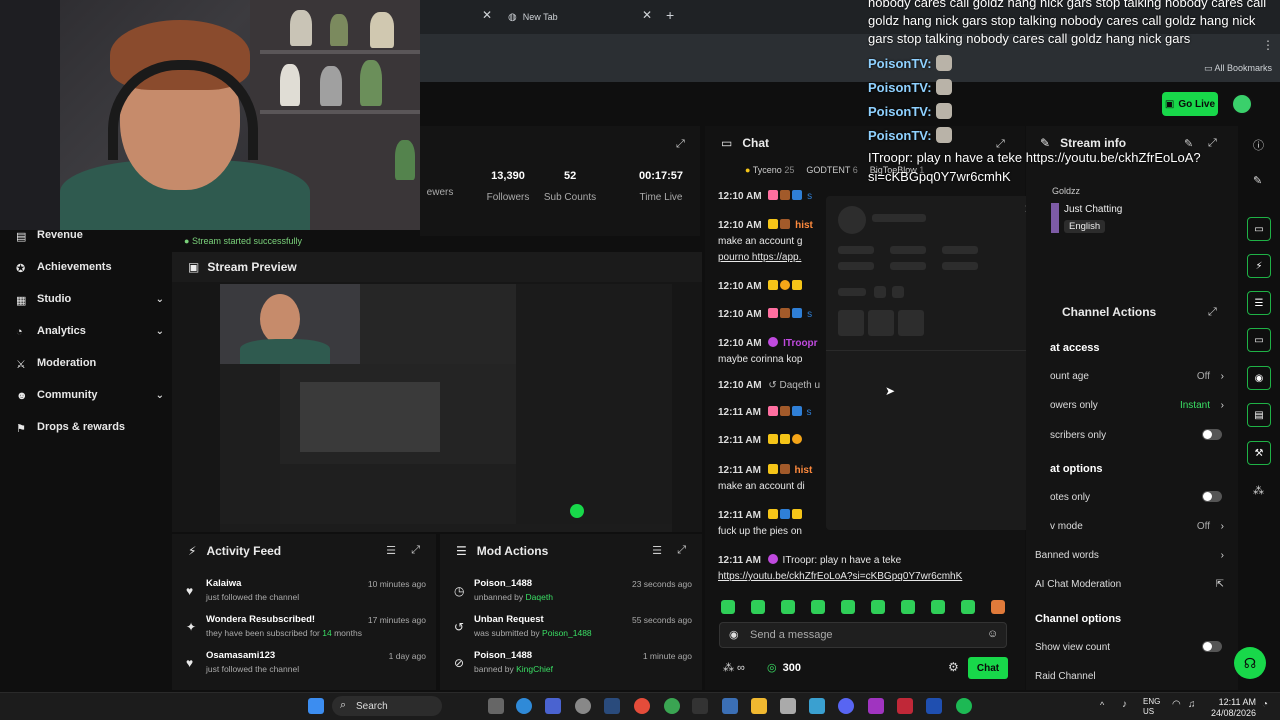 The height and width of the screenshot is (720, 1280). What do you see at coordinates (1265, 704) in the screenshot?
I see `notification-icon: ◔` at bounding box center [1265, 704].